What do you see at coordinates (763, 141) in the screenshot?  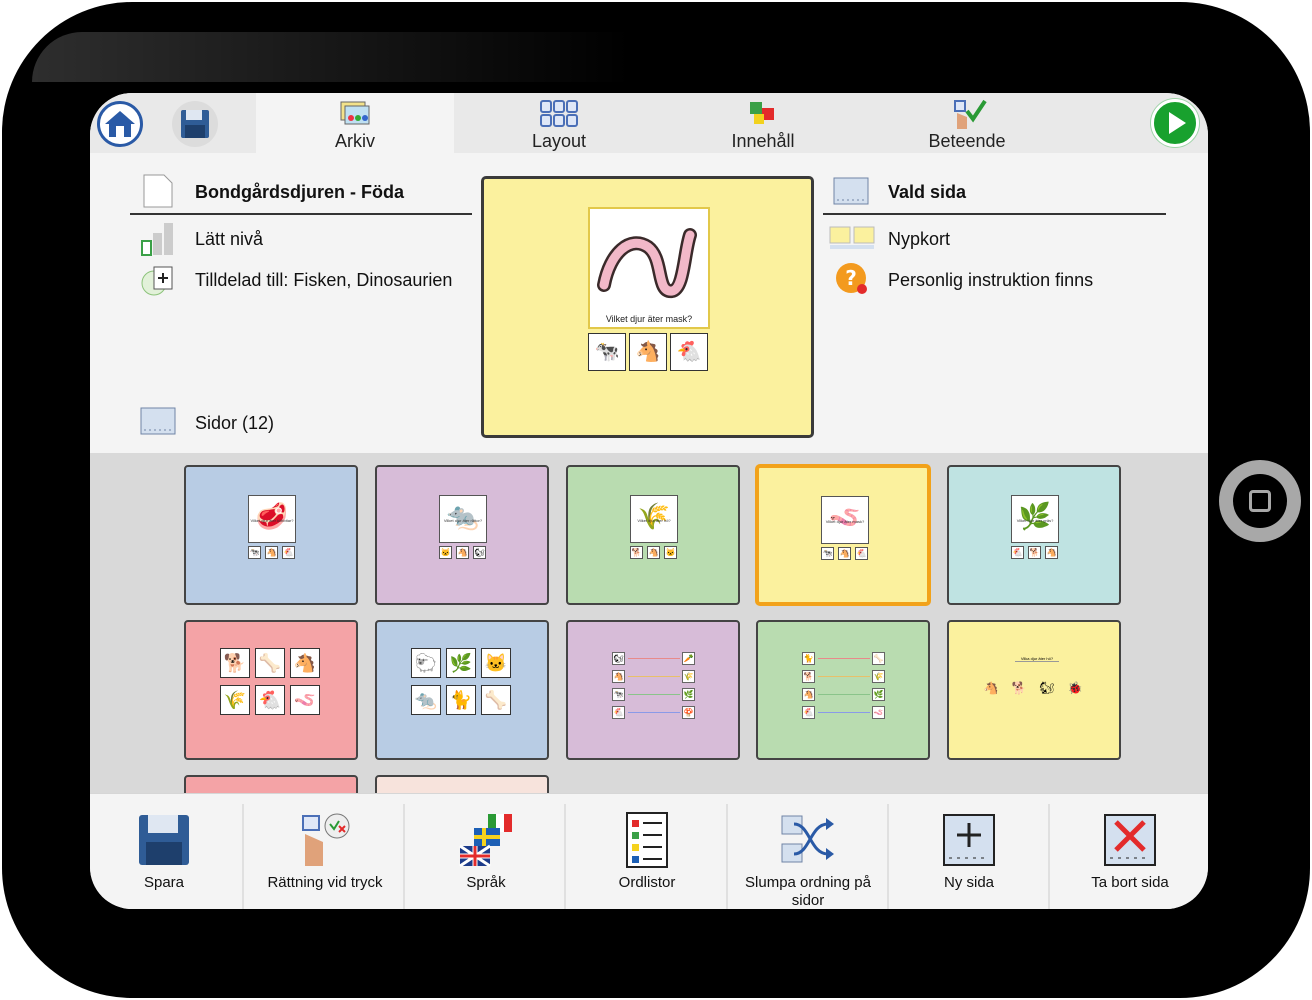 I see `tab-label: Innehåll` at bounding box center [763, 141].